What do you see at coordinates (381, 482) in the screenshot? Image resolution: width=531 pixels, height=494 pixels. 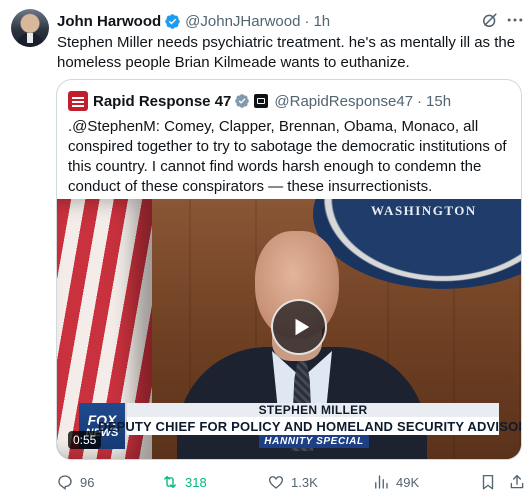 I see `views-icon` at bounding box center [381, 482].